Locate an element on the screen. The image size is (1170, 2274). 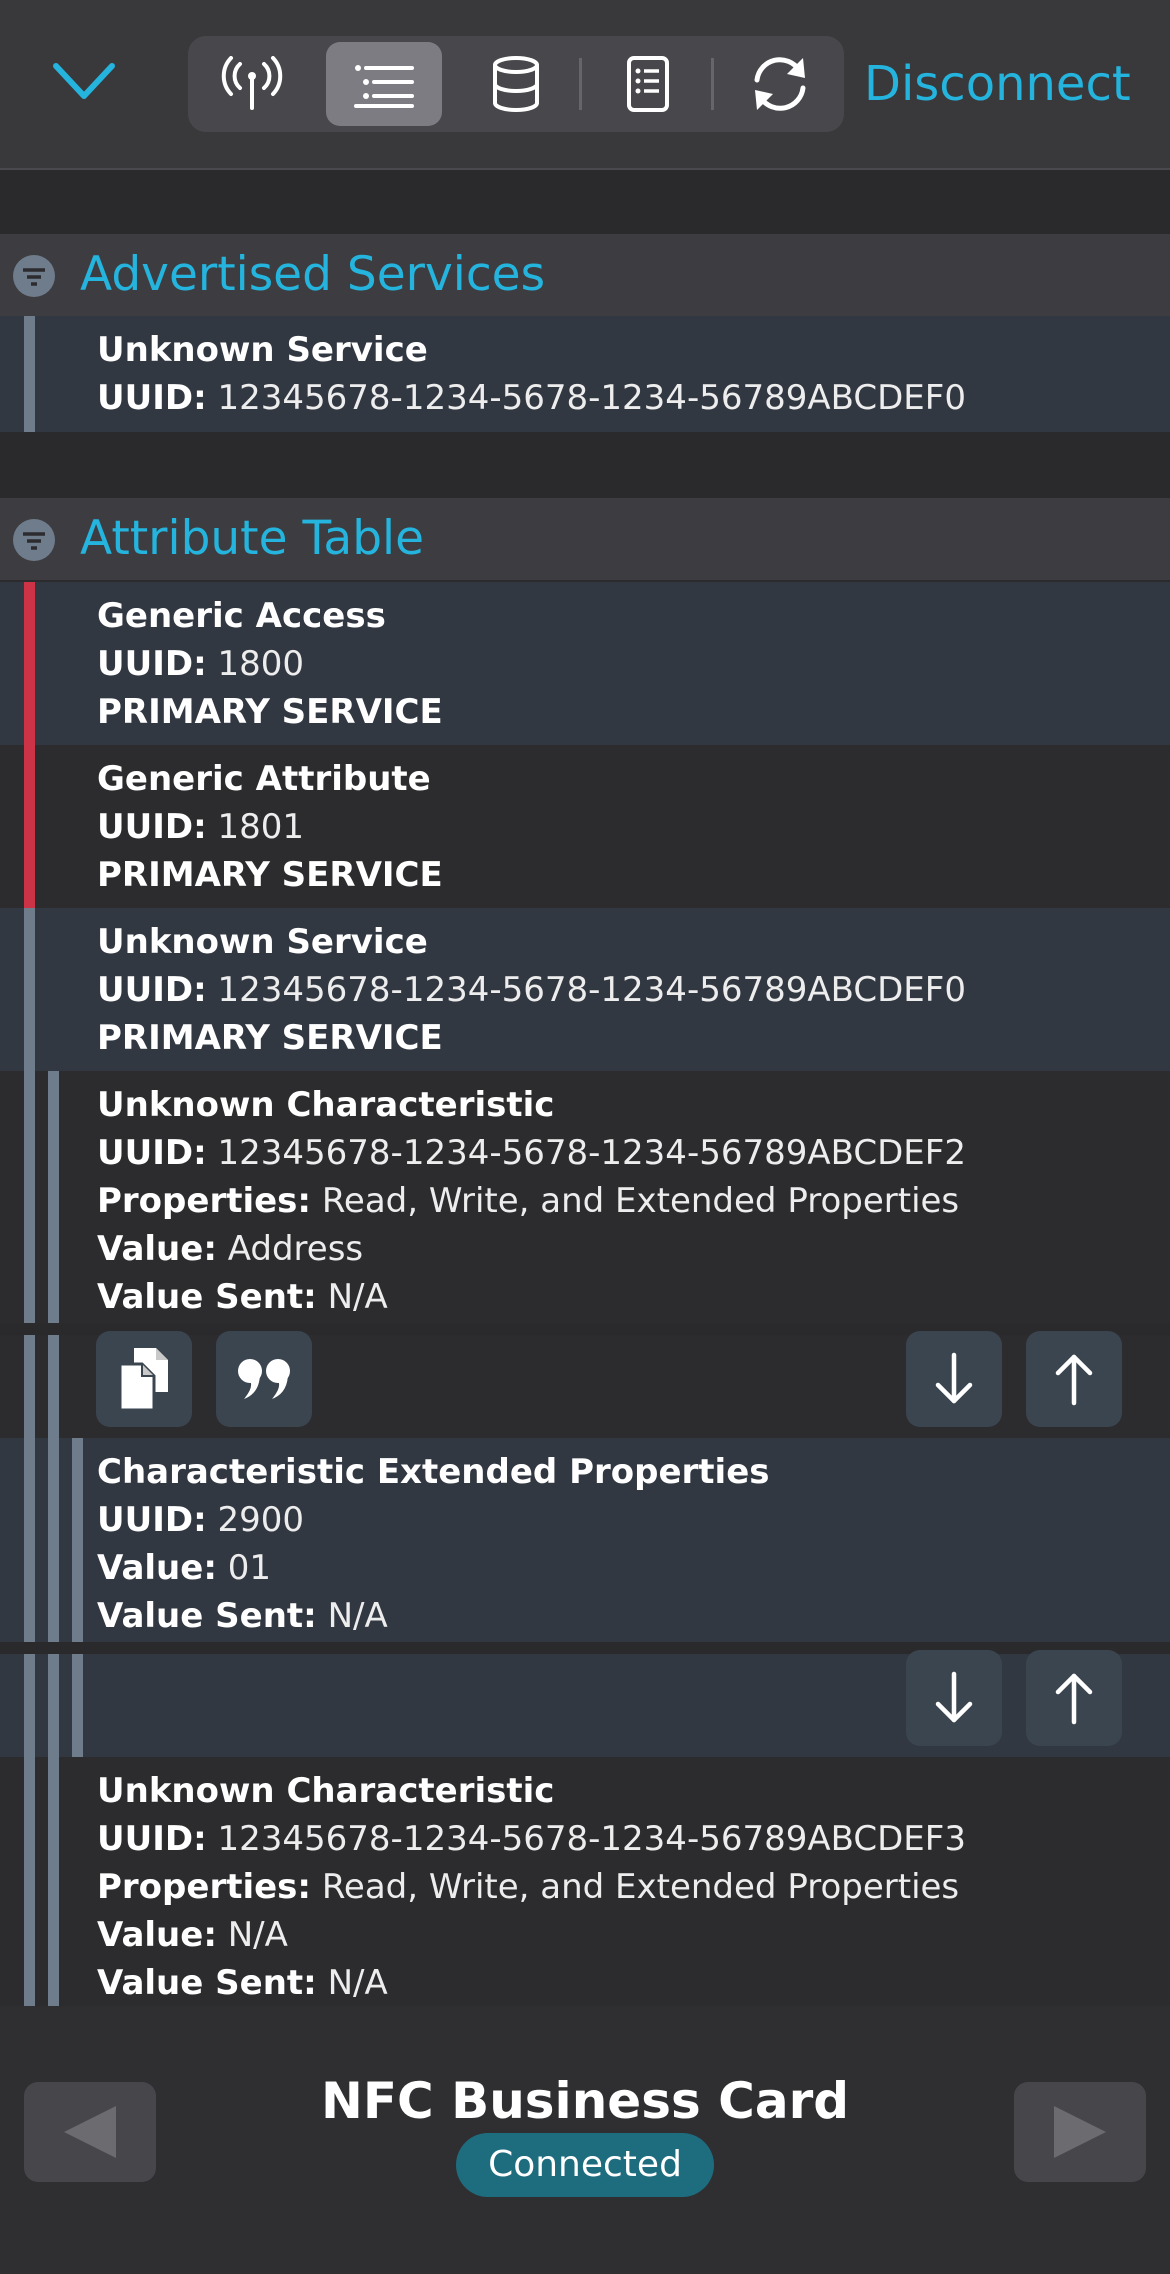
device-name: NFC Business Card is located at coordinates (585, 2101).